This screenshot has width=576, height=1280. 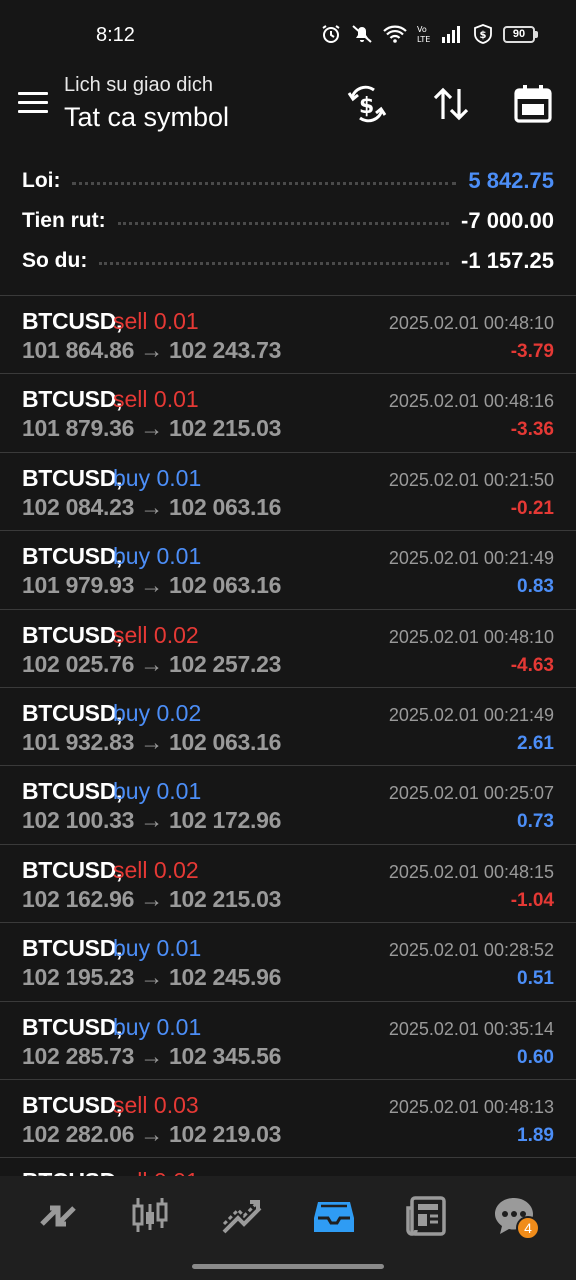 I want to click on calendar-button, so click(x=533, y=104).